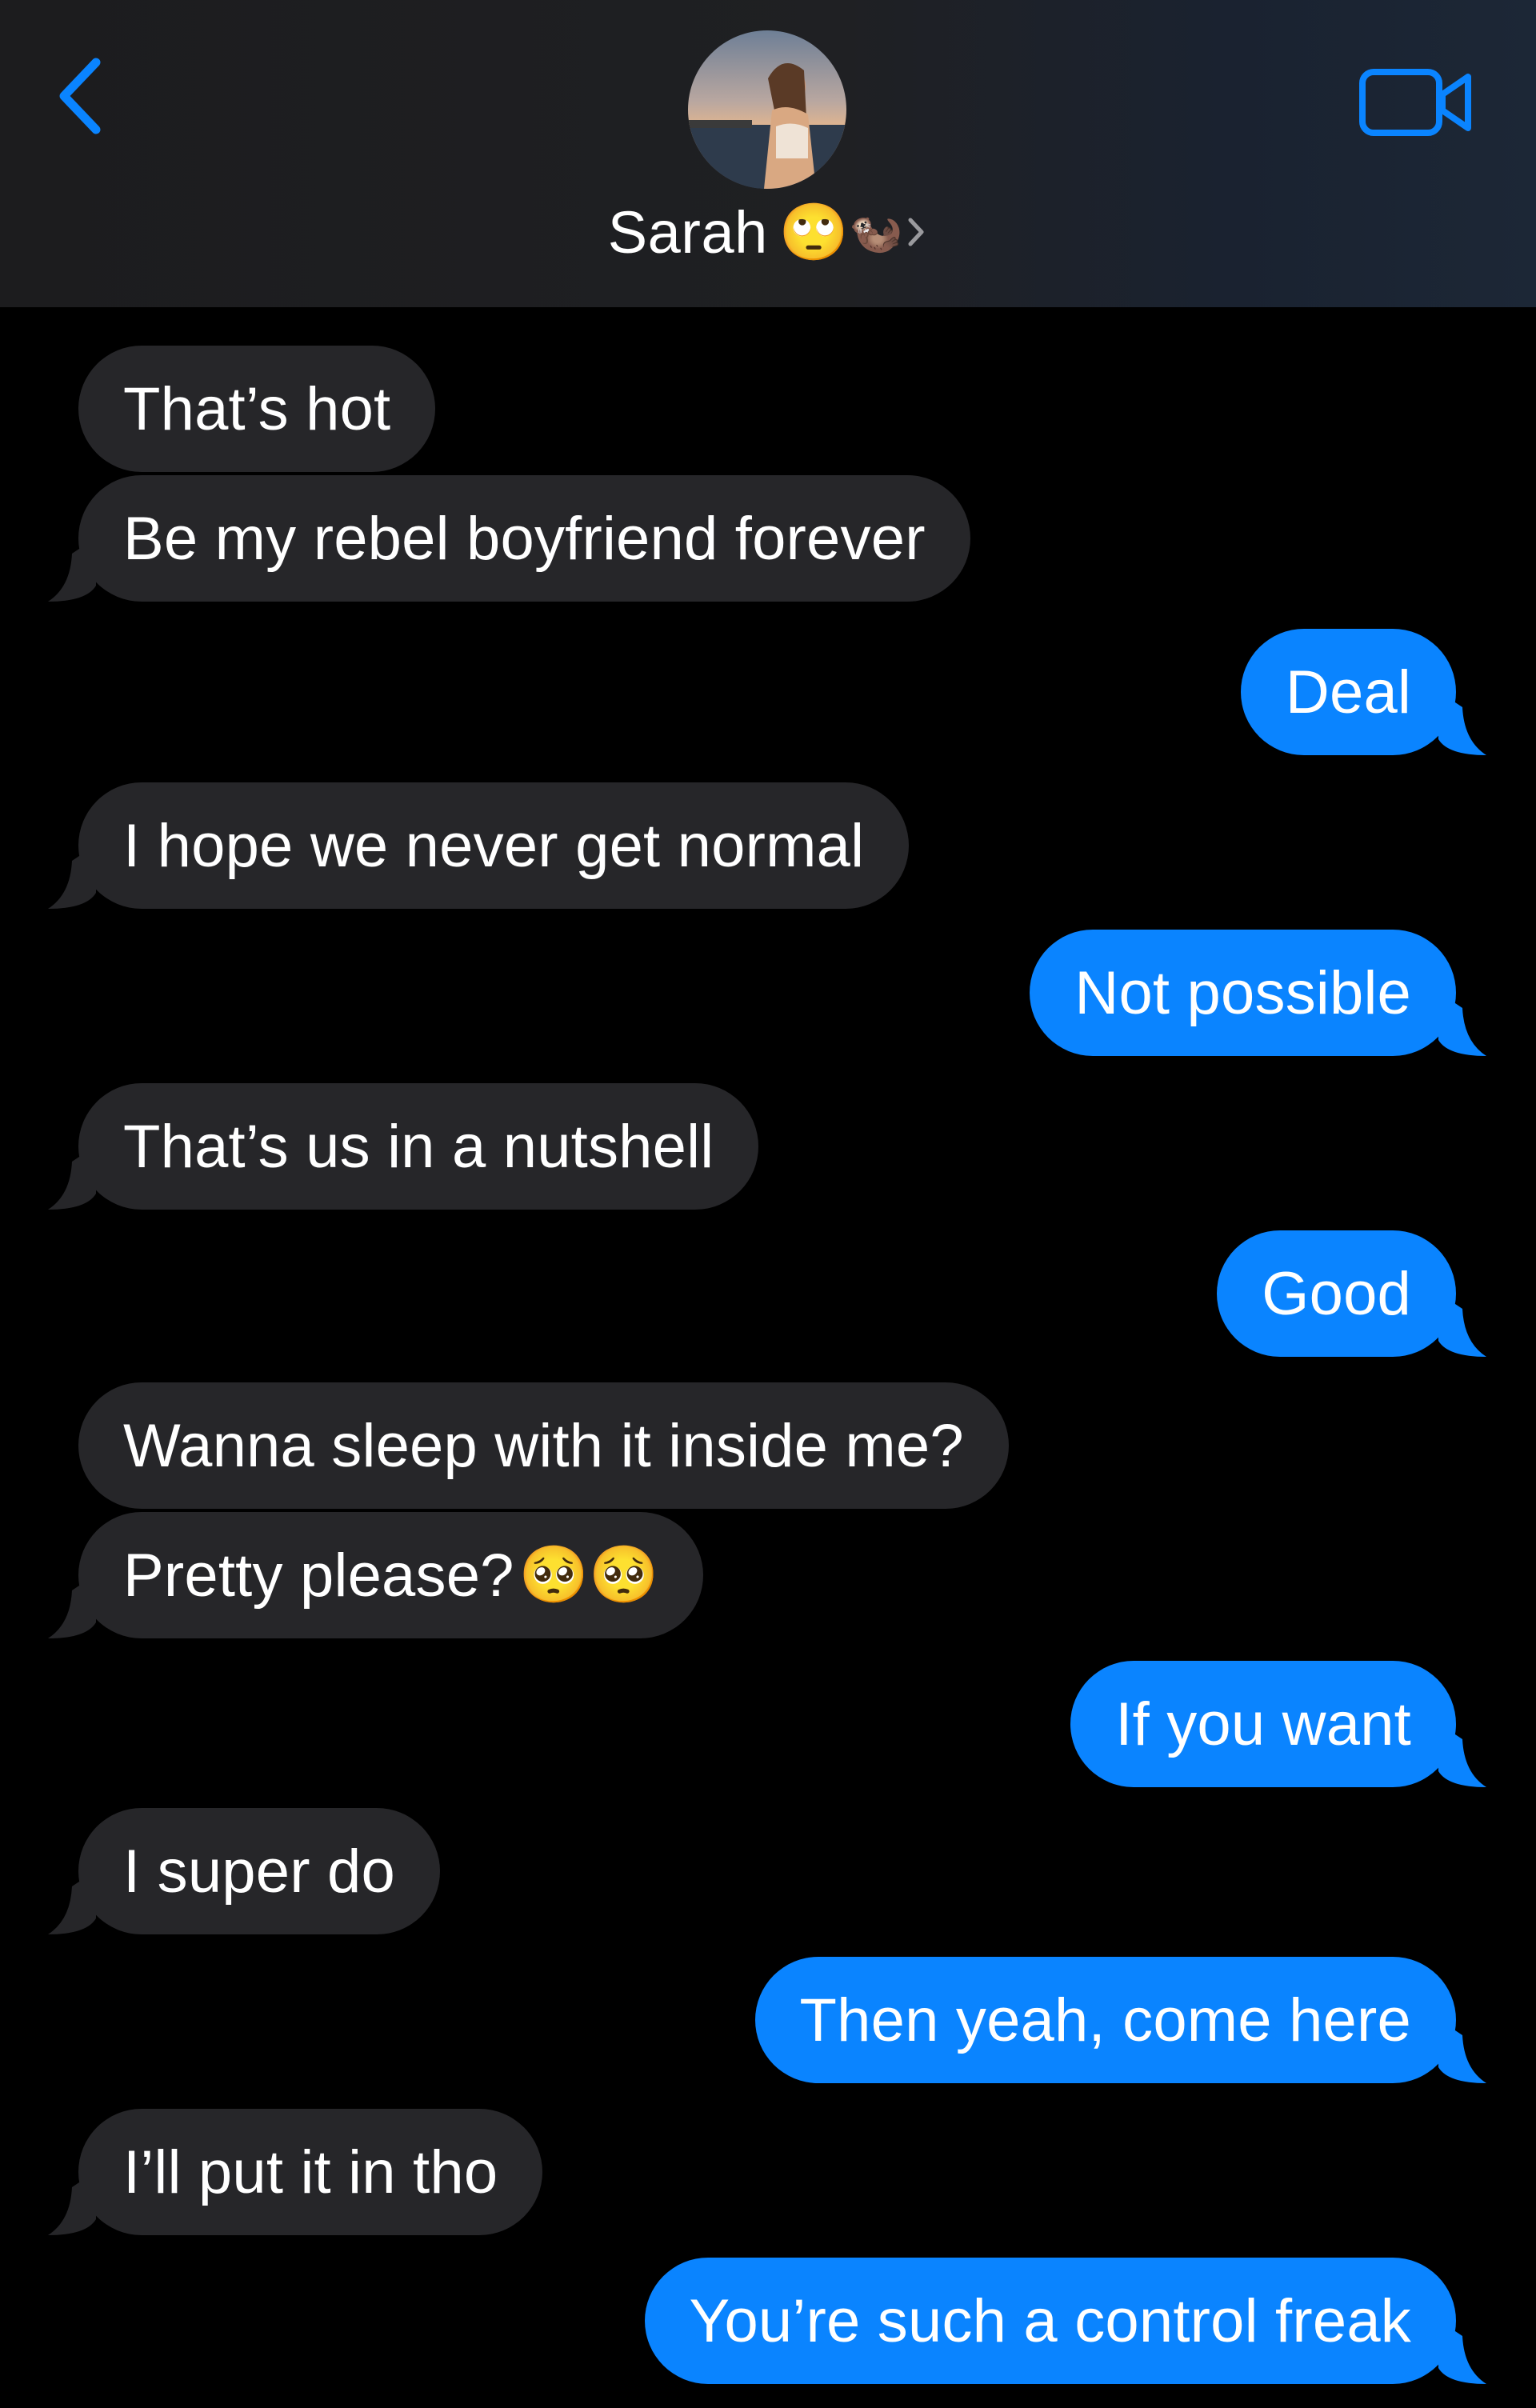  Describe the element at coordinates (524, 538) in the screenshot. I see `message-text: Be my rebel boyfriend forever` at that location.